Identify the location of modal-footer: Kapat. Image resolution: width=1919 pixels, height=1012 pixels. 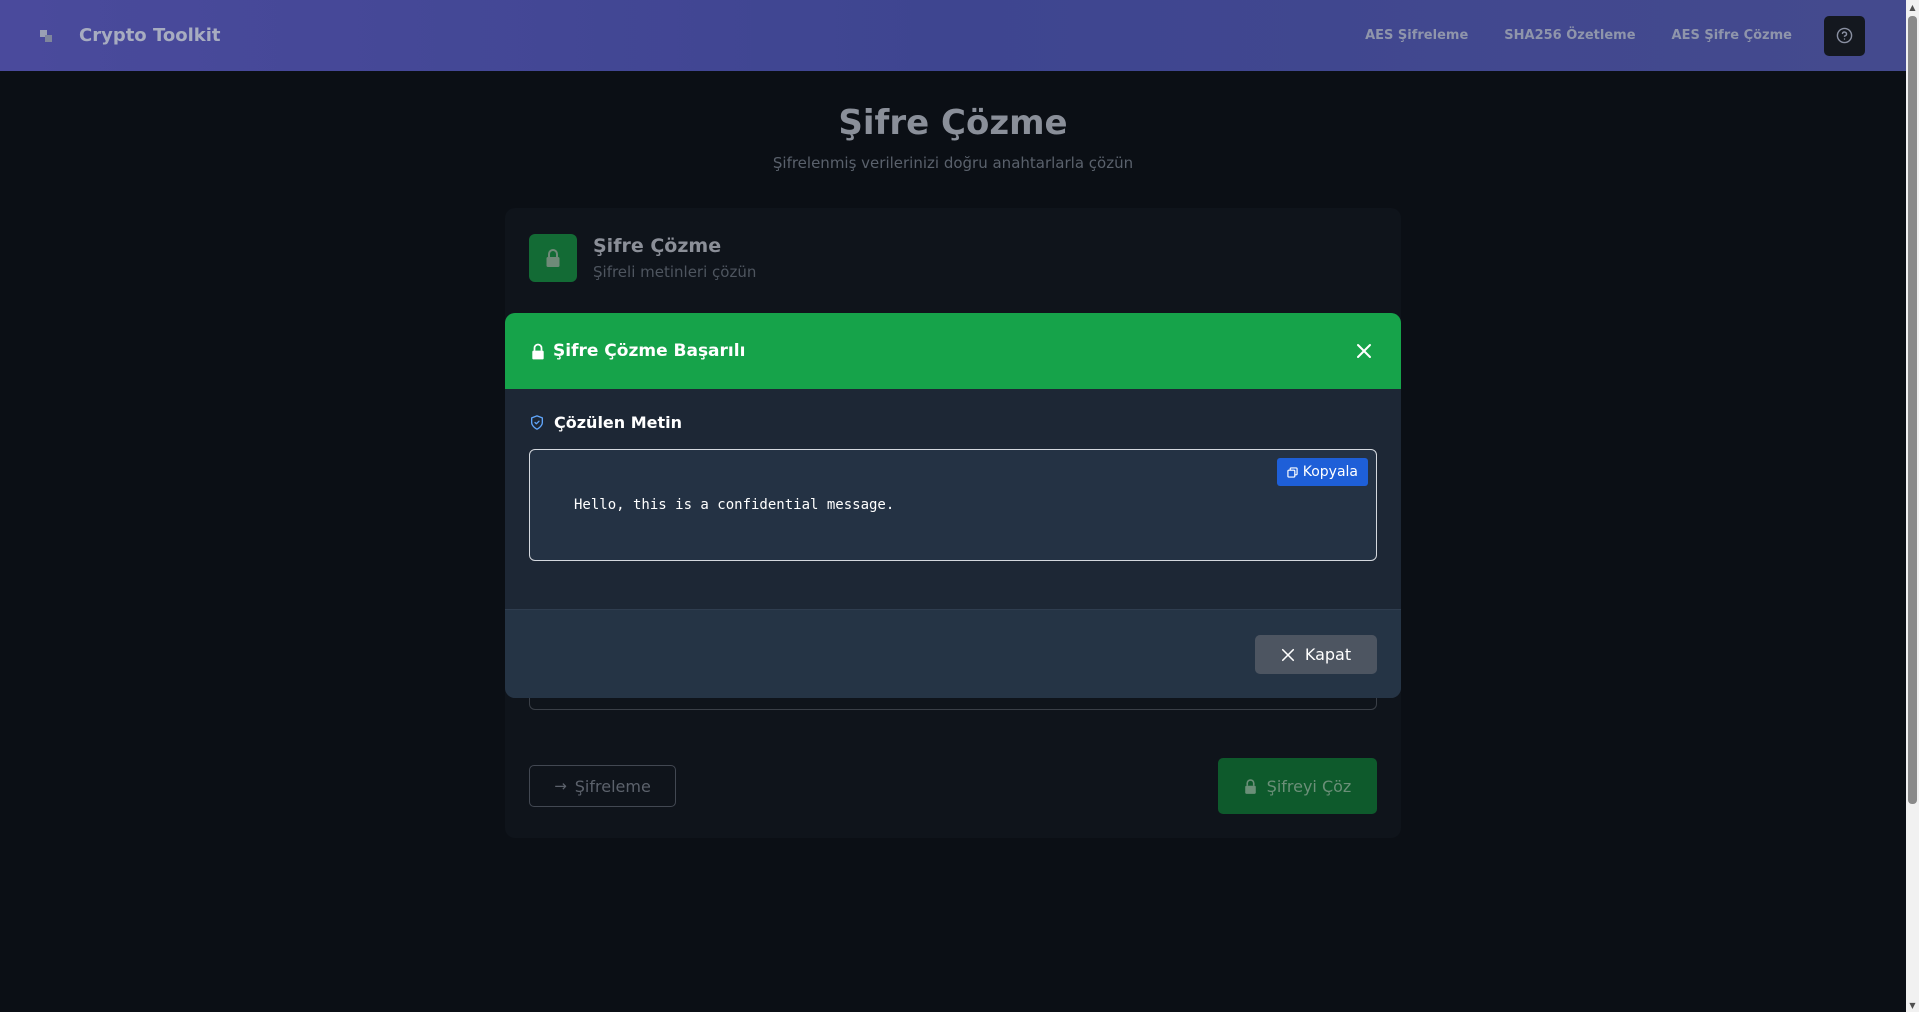
(953, 653).